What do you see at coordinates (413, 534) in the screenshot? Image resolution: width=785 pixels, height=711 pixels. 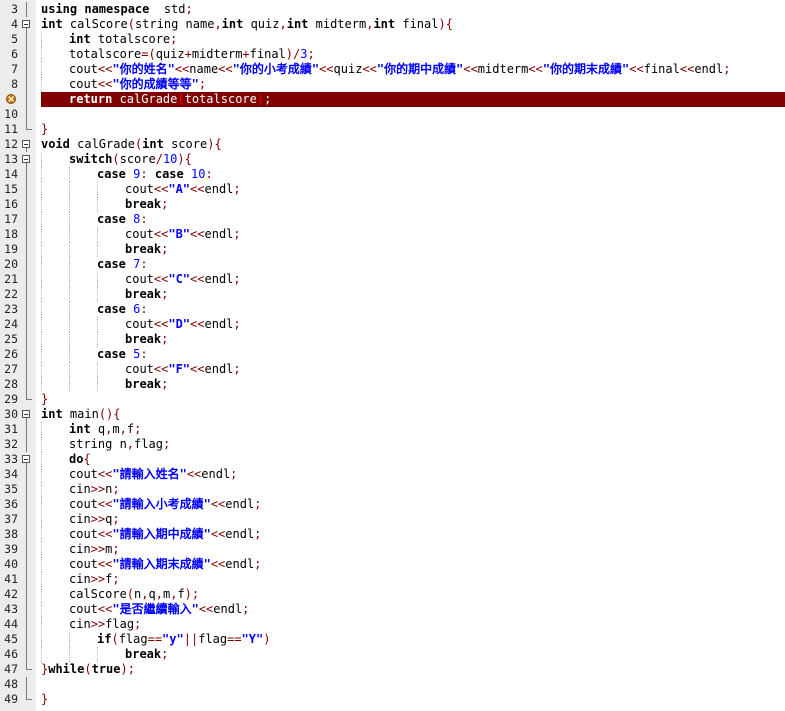 I see `code-text: cout<<"請輸入期中成績"<<endl;` at bounding box center [413, 534].